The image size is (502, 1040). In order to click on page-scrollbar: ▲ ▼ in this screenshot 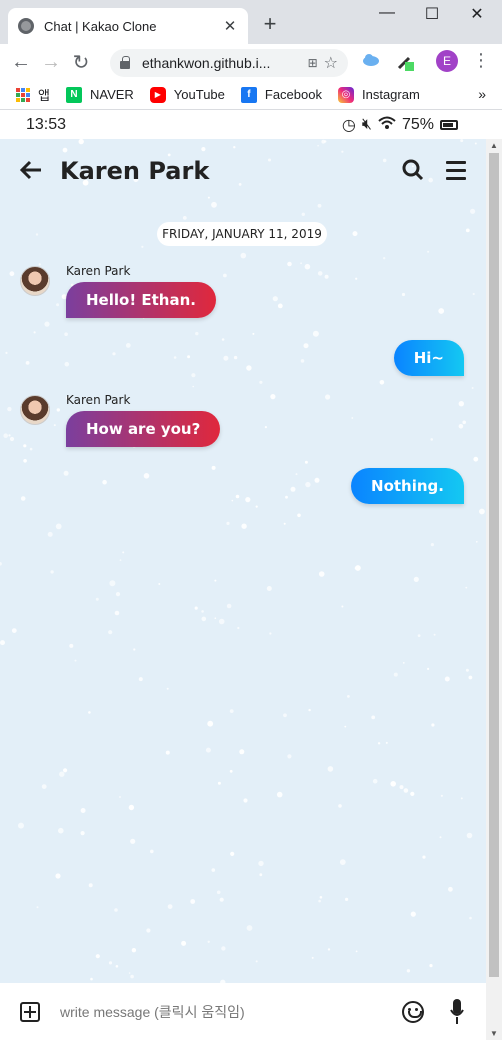, I will do `click(494, 589)`.